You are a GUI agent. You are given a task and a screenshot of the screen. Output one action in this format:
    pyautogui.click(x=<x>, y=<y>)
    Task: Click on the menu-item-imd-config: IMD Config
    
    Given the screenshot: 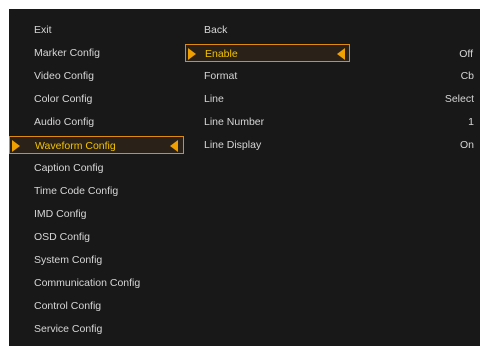 What is the action you would take?
    pyautogui.click(x=96, y=214)
    